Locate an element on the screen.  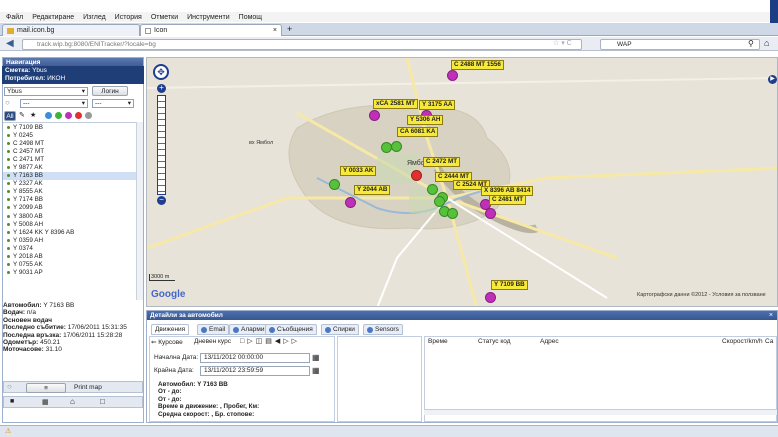
vehicle-marker-label: Y 2044 AB is located at coordinates (372, 190).